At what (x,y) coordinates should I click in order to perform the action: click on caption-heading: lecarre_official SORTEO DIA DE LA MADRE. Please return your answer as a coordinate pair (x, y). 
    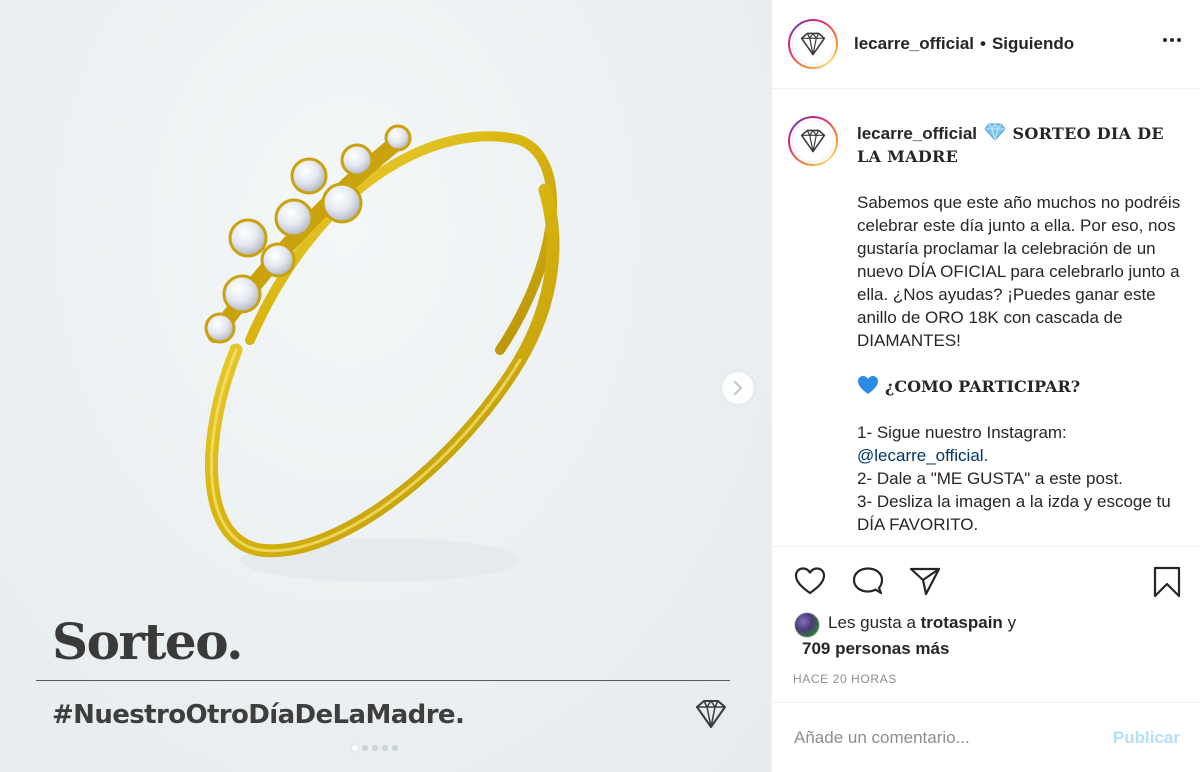
    Looking at the image, I should click on (1022, 145).